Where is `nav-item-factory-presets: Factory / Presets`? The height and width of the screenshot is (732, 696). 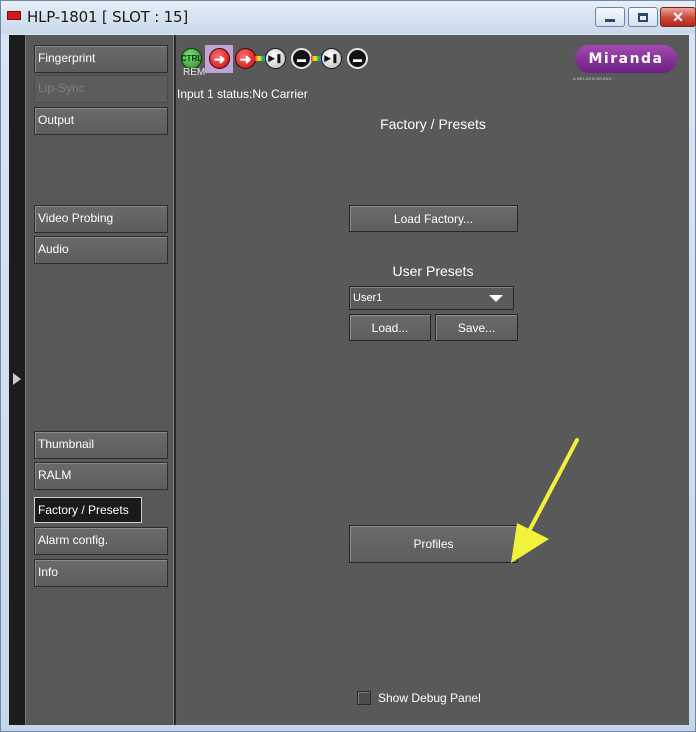
nav-item-factory-presets: Factory / Presets is located at coordinates (88, 510).